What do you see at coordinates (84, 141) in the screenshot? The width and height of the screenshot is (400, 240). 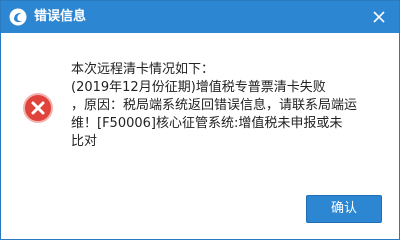 I see `message-line: 比对` at bounding box center [84, 141].